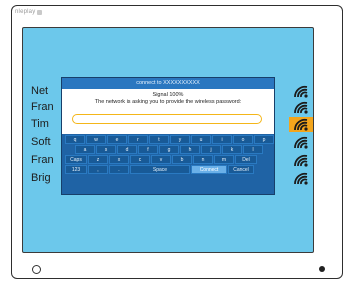 This screenshot has height=283, width=349. What do you see at coordinates (160, 169) in the screenshot?
I see `key-space: Space` at bounding box center [160, 169].